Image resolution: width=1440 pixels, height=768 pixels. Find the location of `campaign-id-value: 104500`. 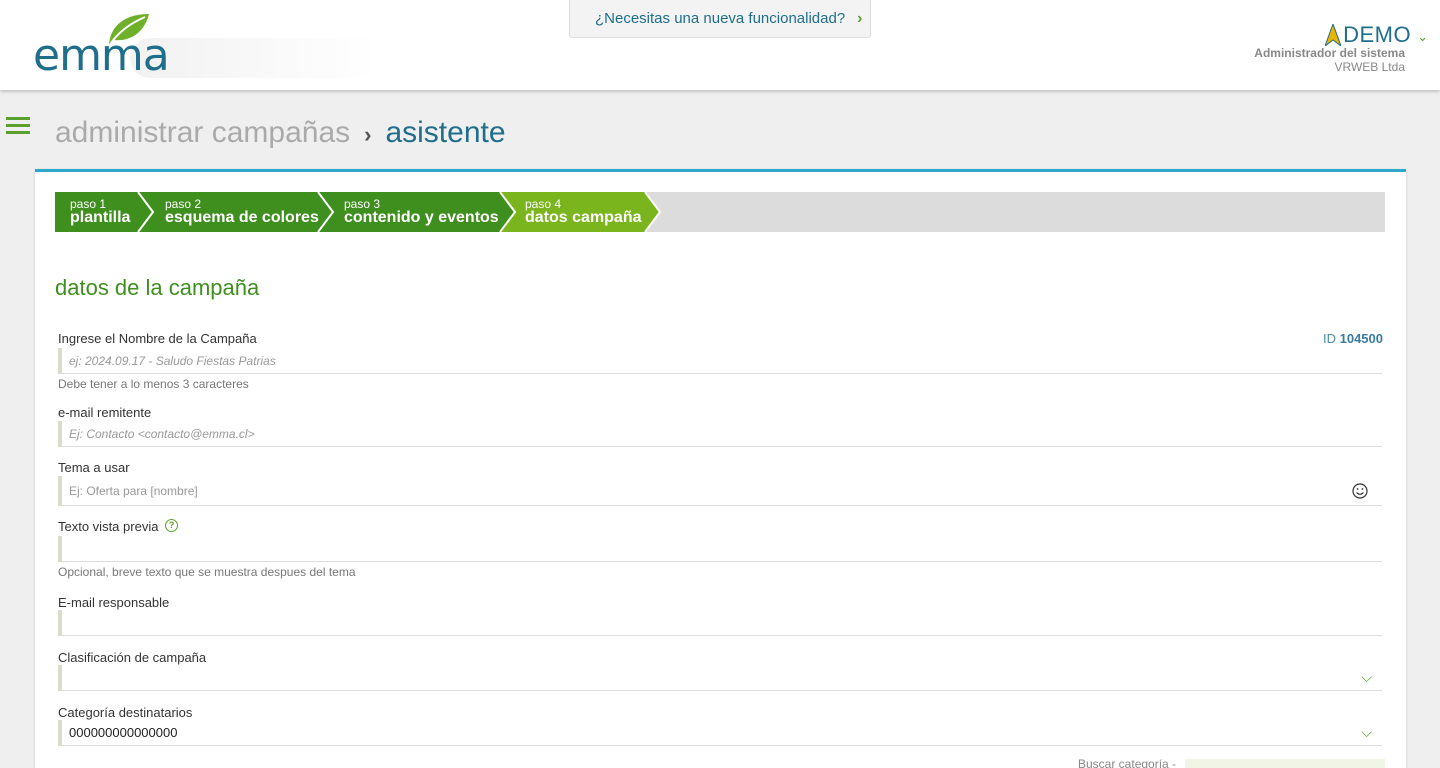

campaign-id-value: 104500 is located at coordinates (1361, 338).